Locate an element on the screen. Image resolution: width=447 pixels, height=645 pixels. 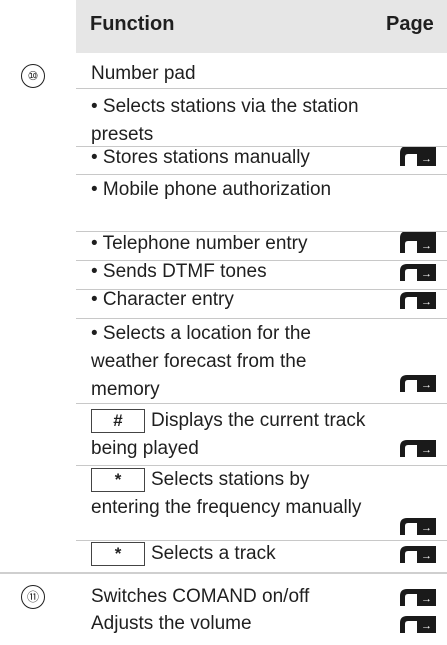
row-text: * Selects a track is located at coordinates (241, 554).